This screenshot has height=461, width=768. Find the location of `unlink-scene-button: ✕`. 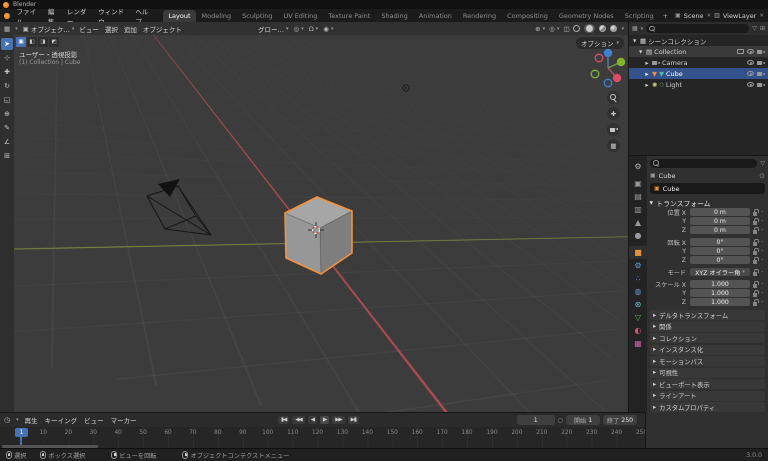

unlink-scene-button: ✕ is located at coordinates (709, 16).